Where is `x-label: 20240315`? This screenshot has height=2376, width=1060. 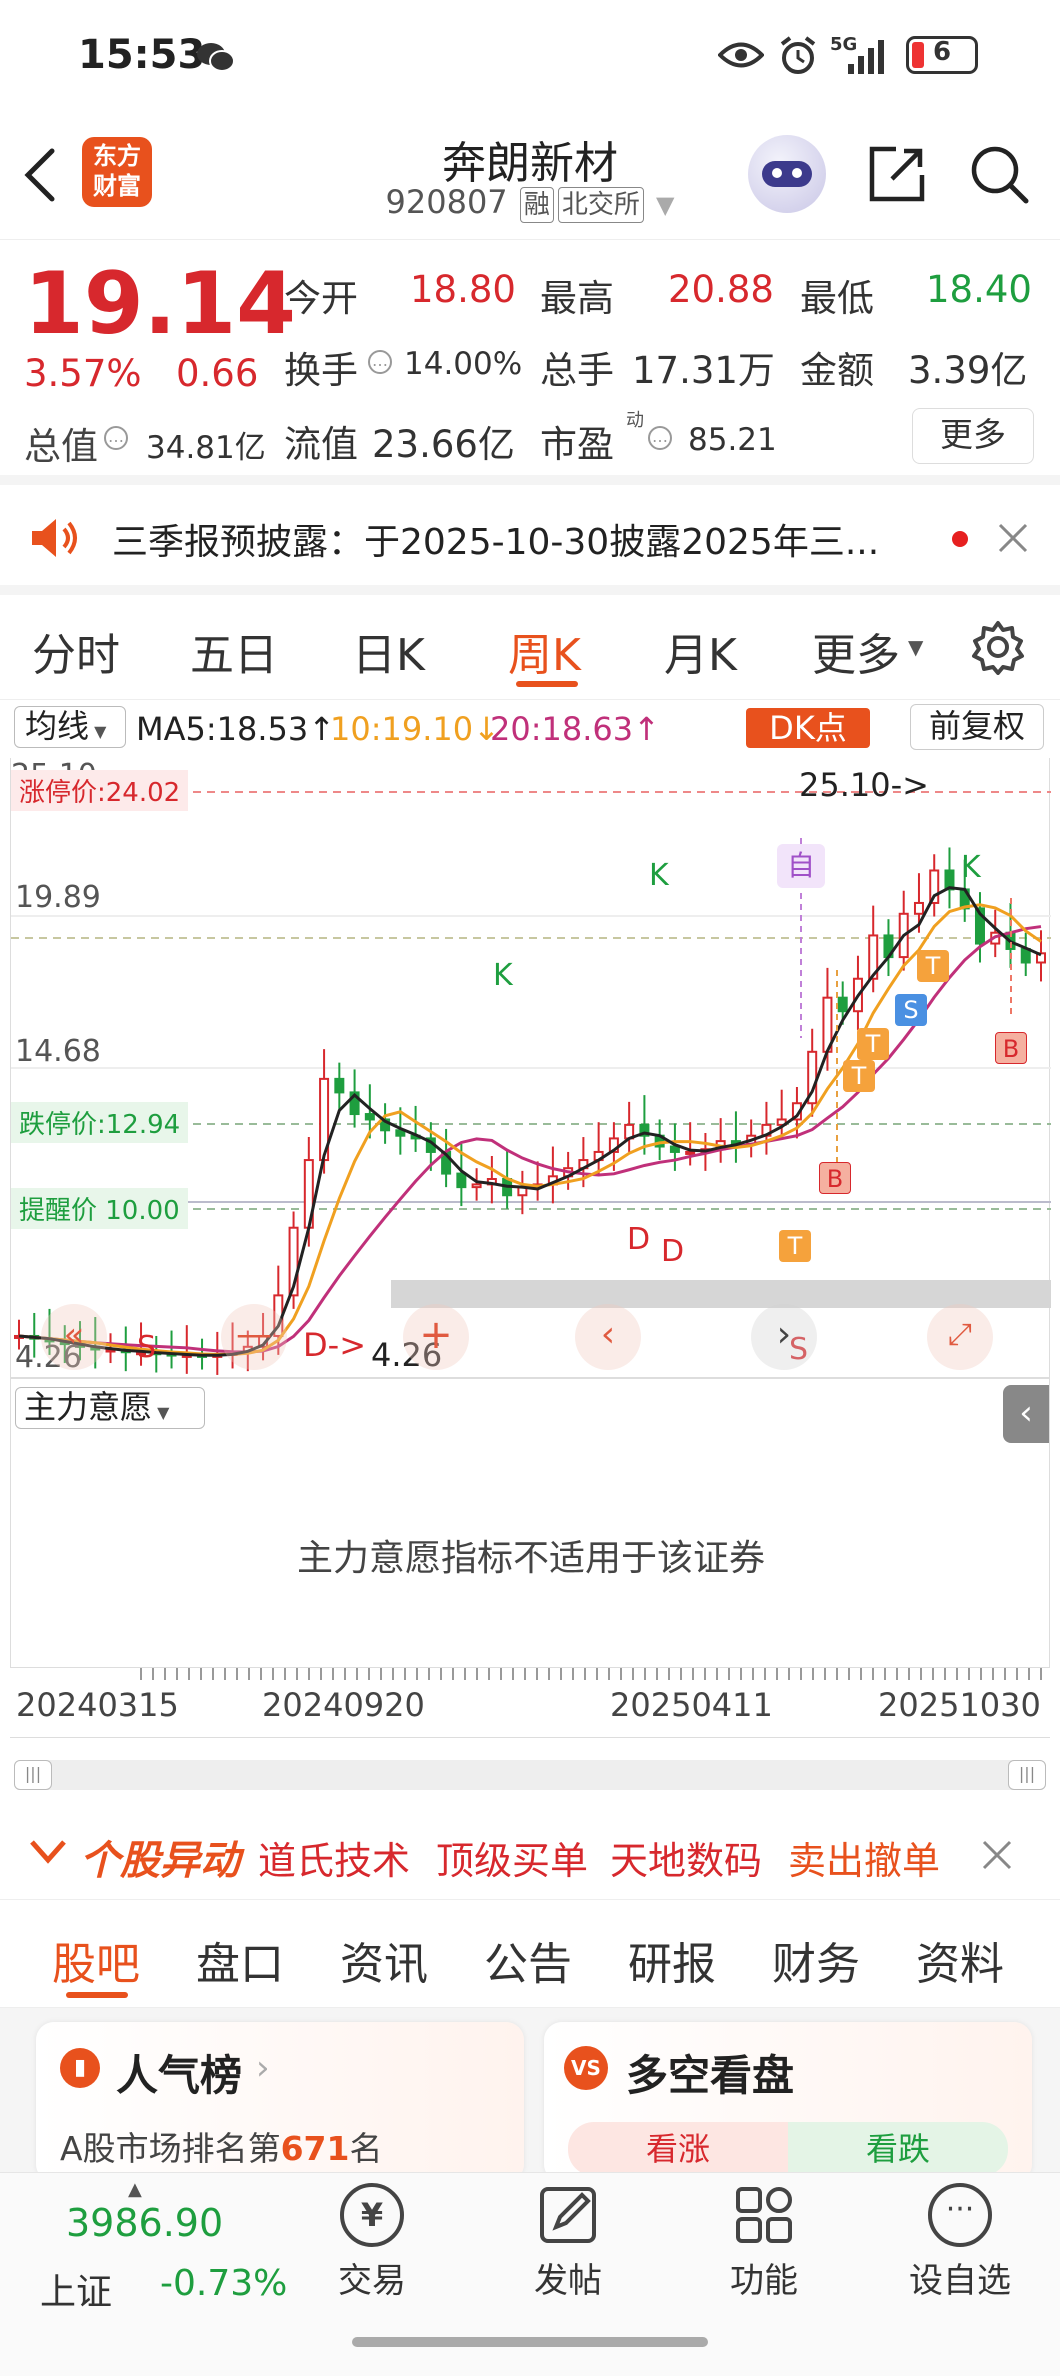
x-label: 20240315 is located at coordinates (97, 1705).